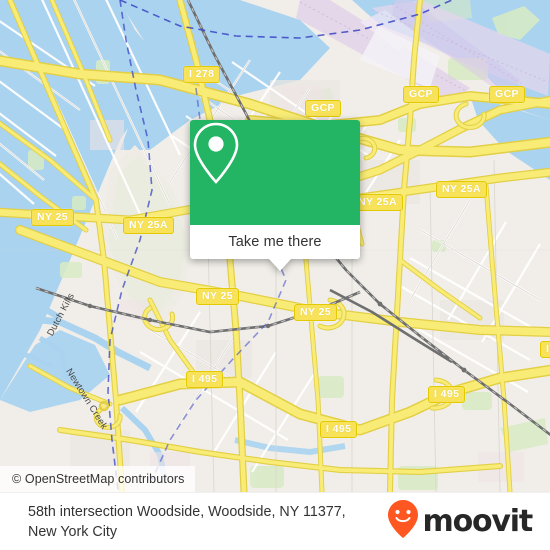 This screenshot has height=550, width=550. Describe the element at coordinates (275, 172) in the screenshot. I see `popup-icon-area` at that location.